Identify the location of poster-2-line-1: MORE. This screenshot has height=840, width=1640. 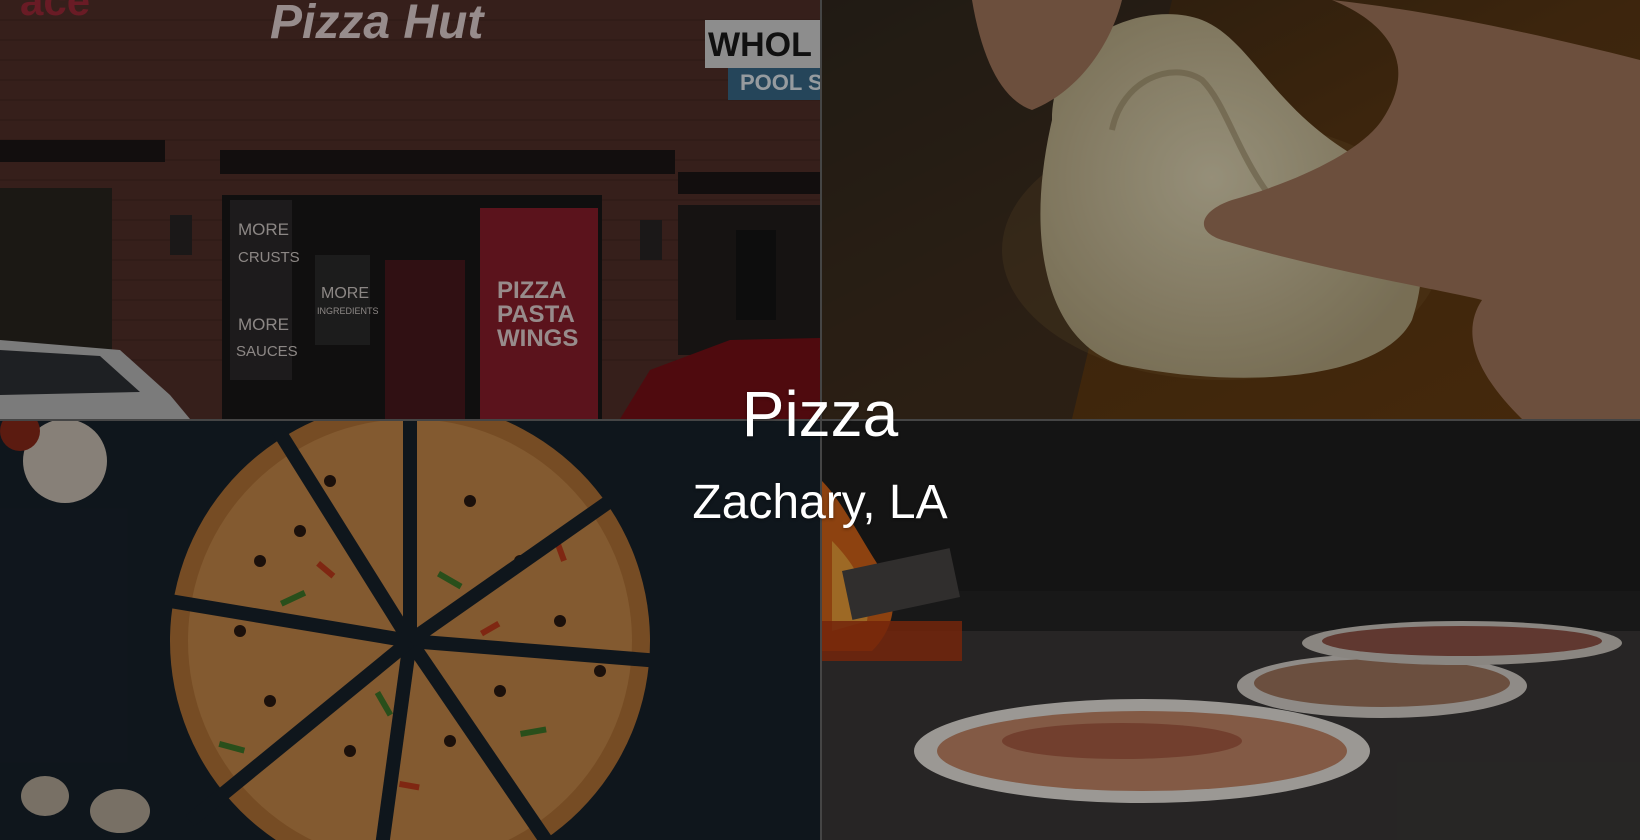
(345, 293).